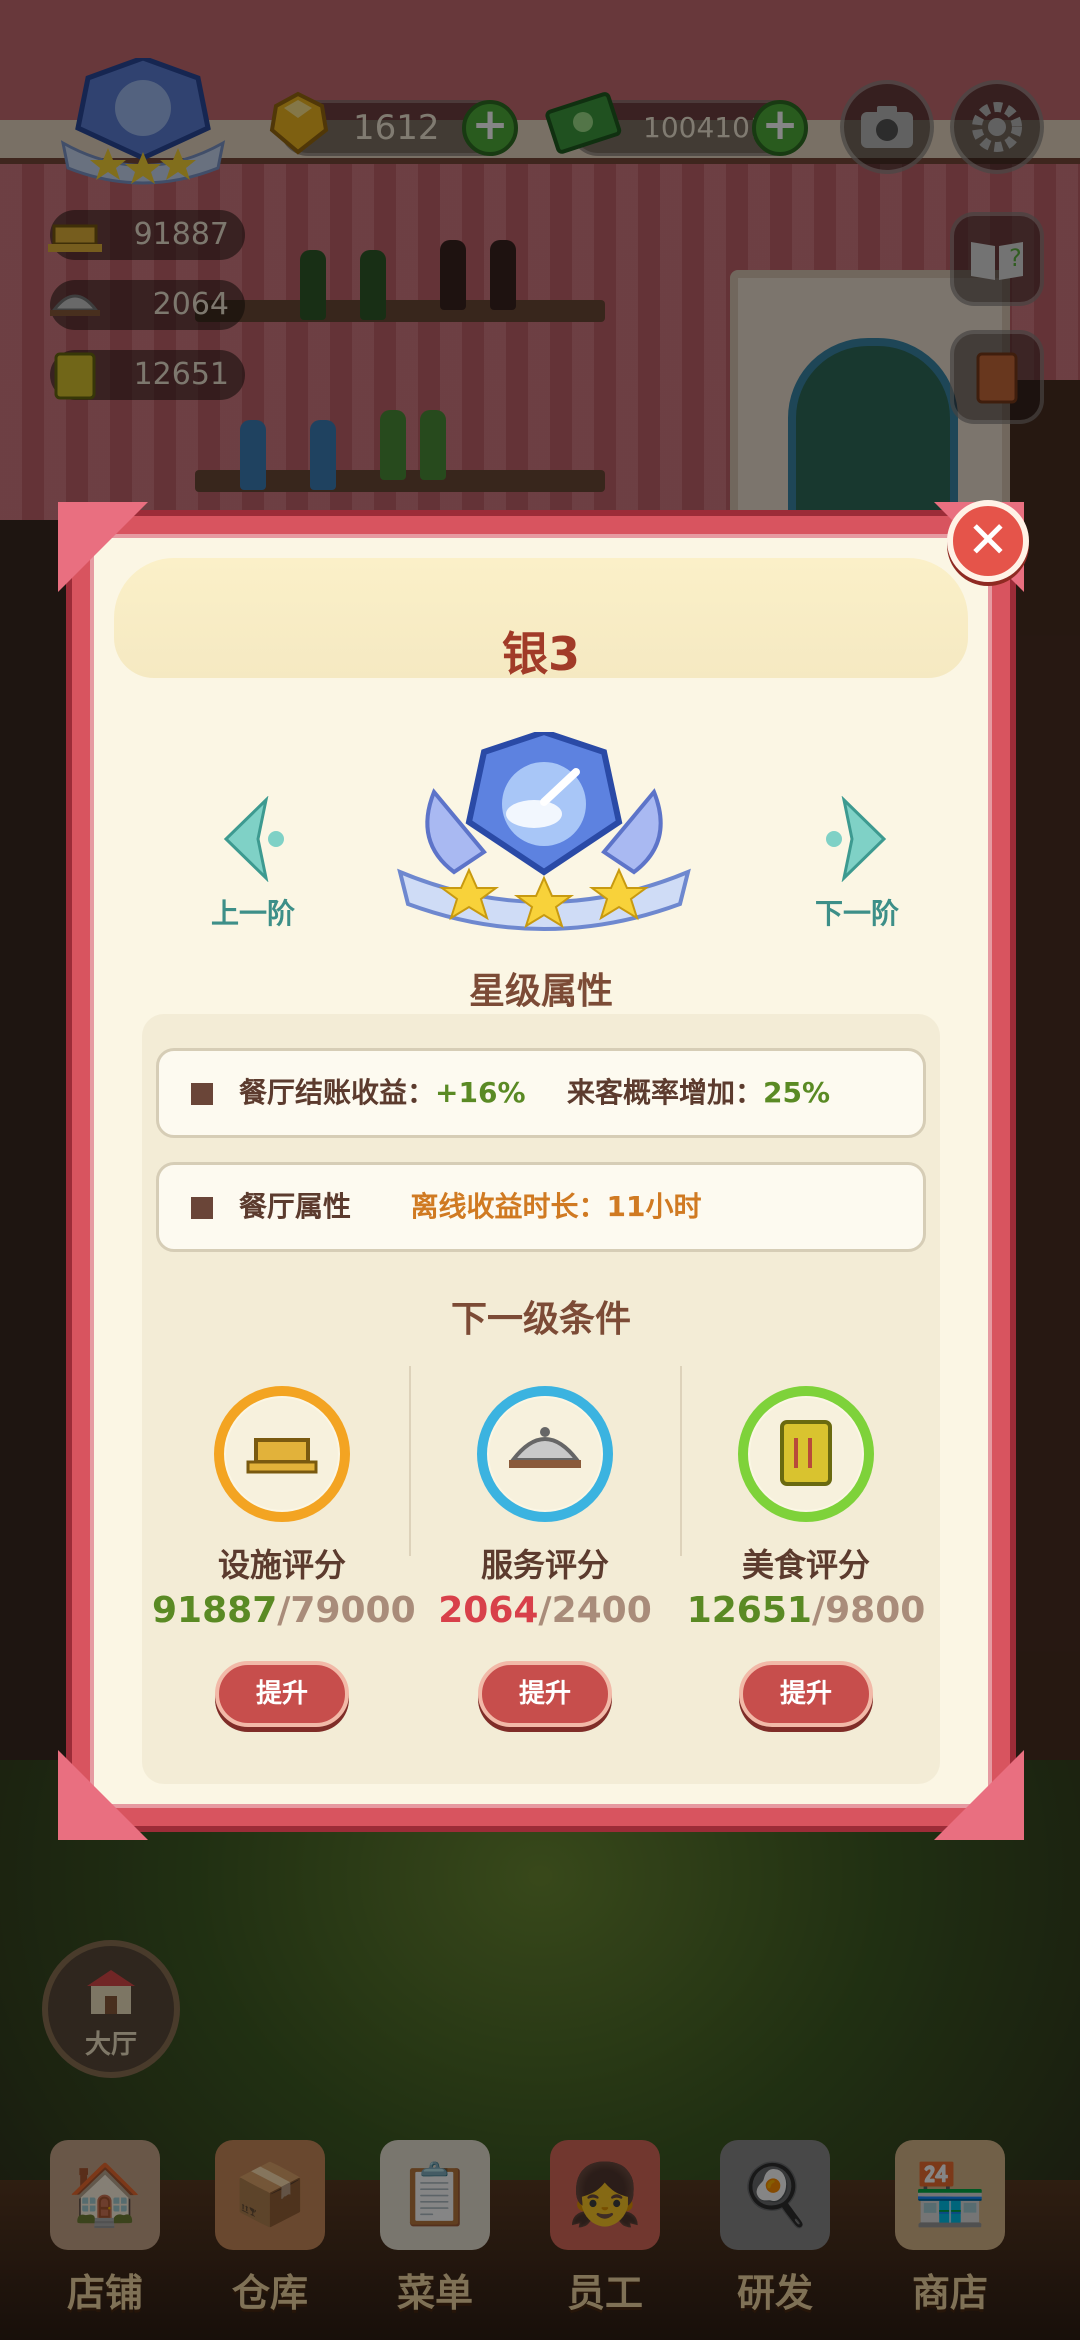  Describe the element at coordinates (856, 839) in the screenshot. I see `arrow-right-icon` at that location.